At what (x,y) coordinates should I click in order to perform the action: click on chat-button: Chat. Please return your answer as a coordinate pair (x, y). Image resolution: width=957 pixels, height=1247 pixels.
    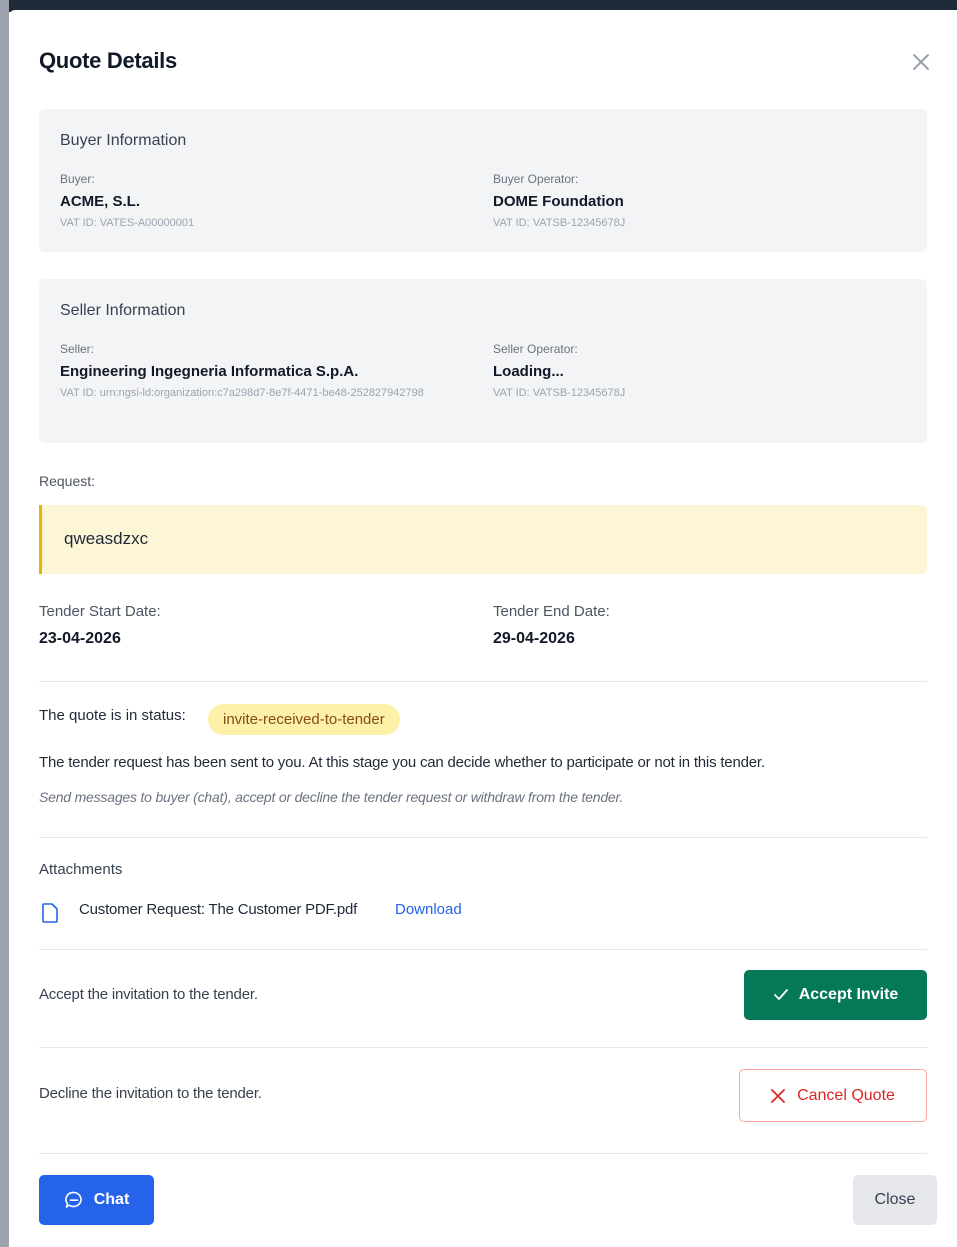
    Looking at the image, I should click on (96, 1200).